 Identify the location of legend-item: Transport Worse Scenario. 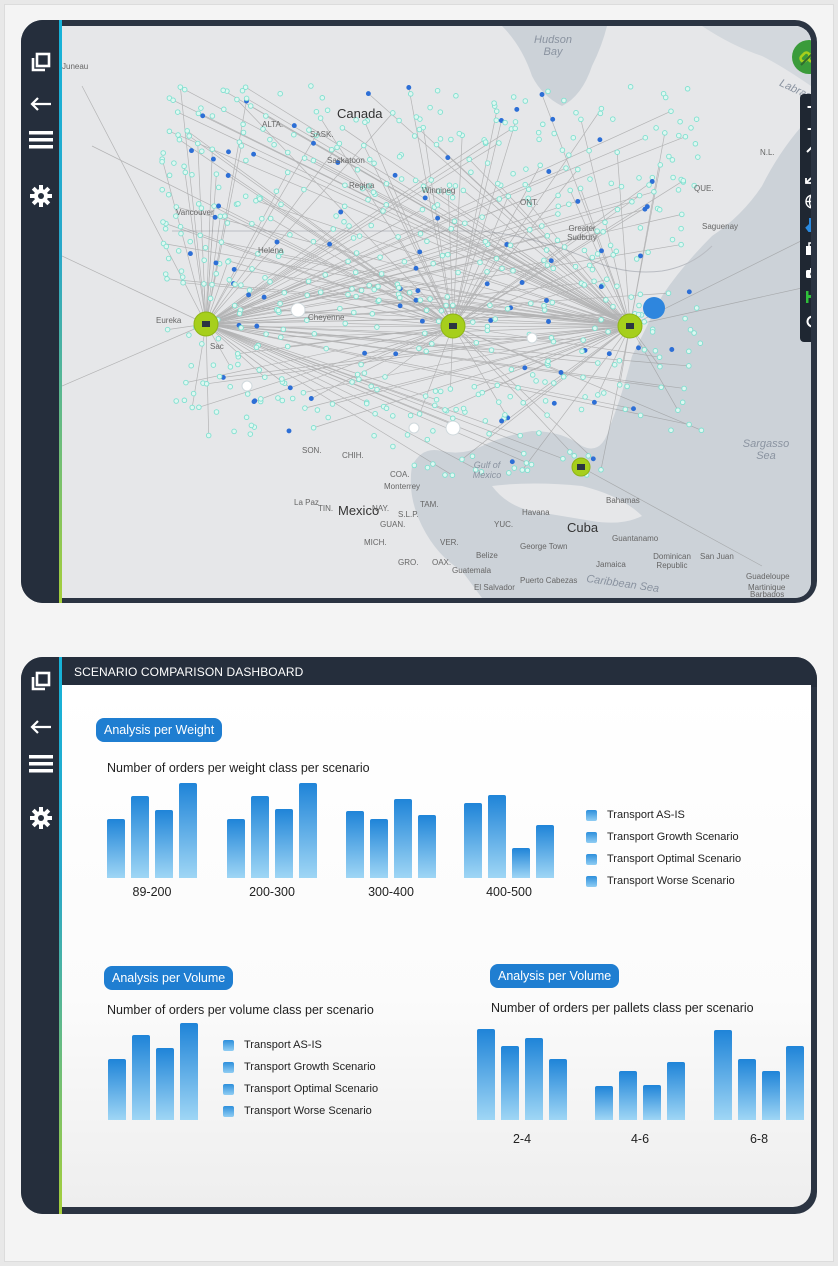
(660, 881).